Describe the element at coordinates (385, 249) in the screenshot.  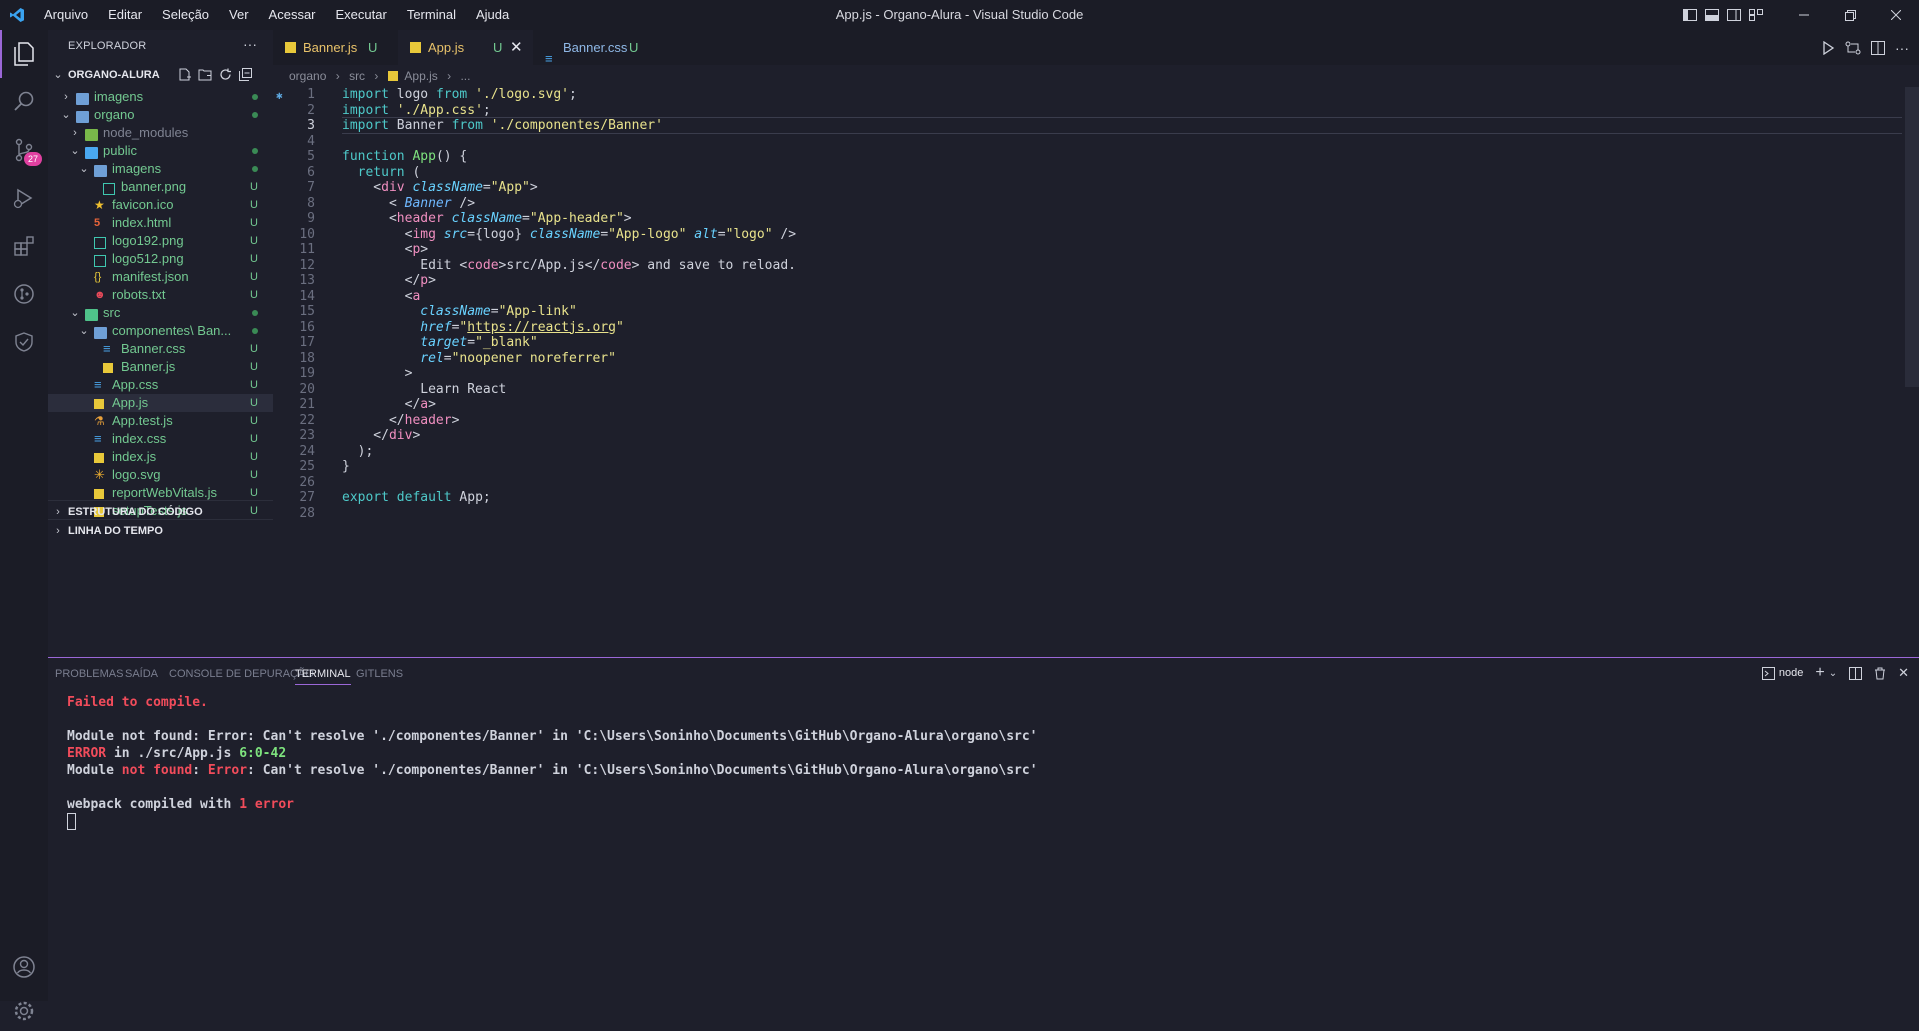
I see `code-line: <p>` at that location.